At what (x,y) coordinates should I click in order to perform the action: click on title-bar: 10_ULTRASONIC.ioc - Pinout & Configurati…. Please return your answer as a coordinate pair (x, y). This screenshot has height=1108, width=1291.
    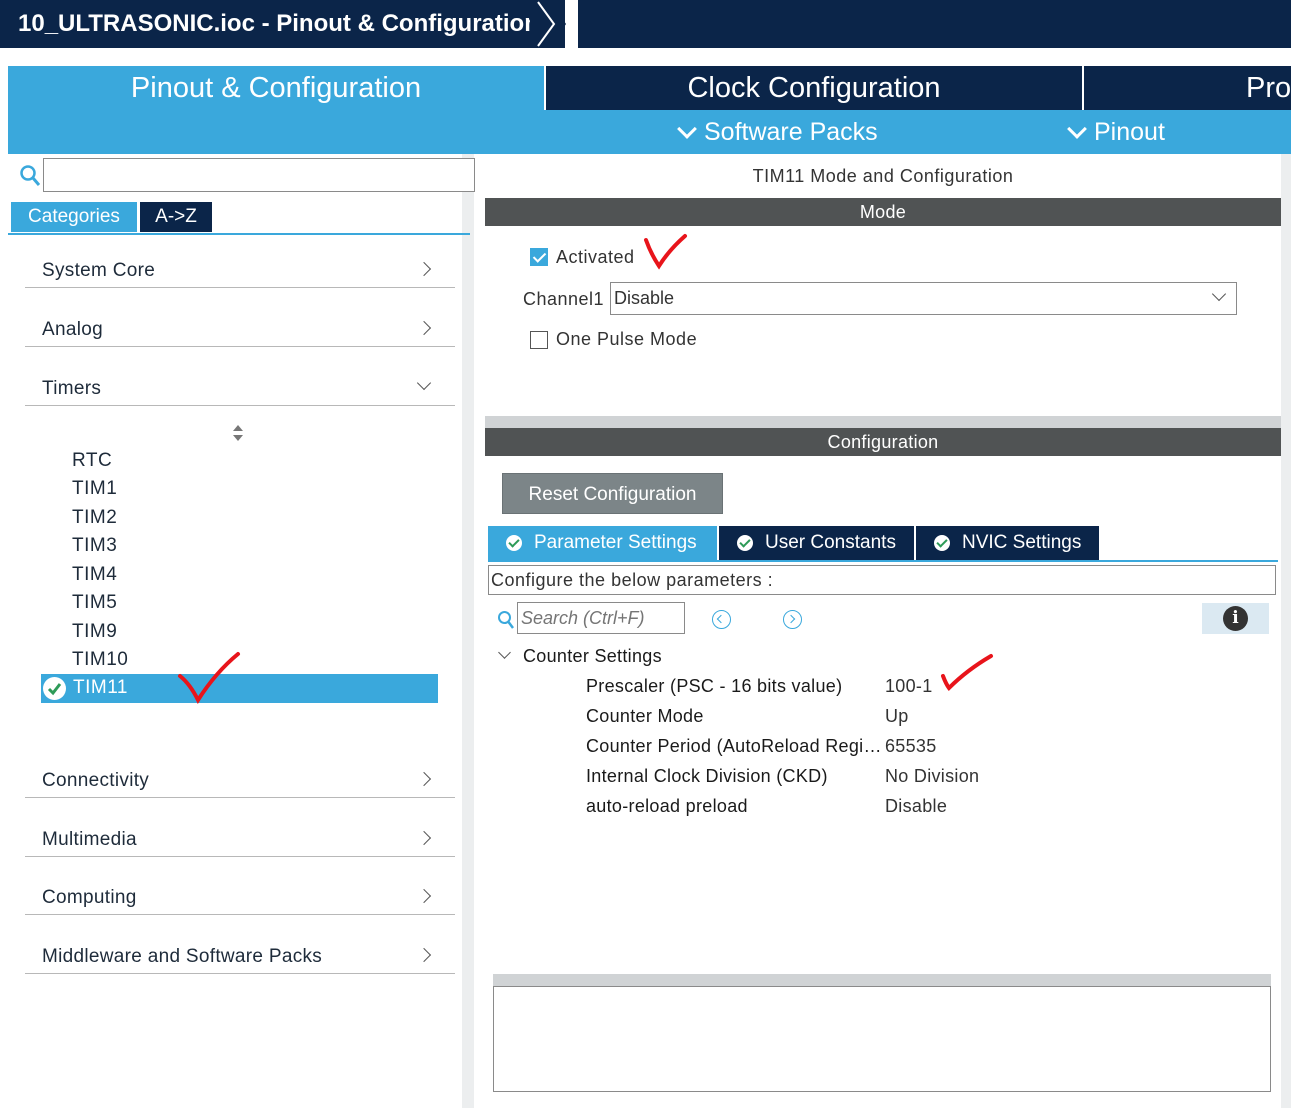
    Looking at the image, I should click on (645, 24).